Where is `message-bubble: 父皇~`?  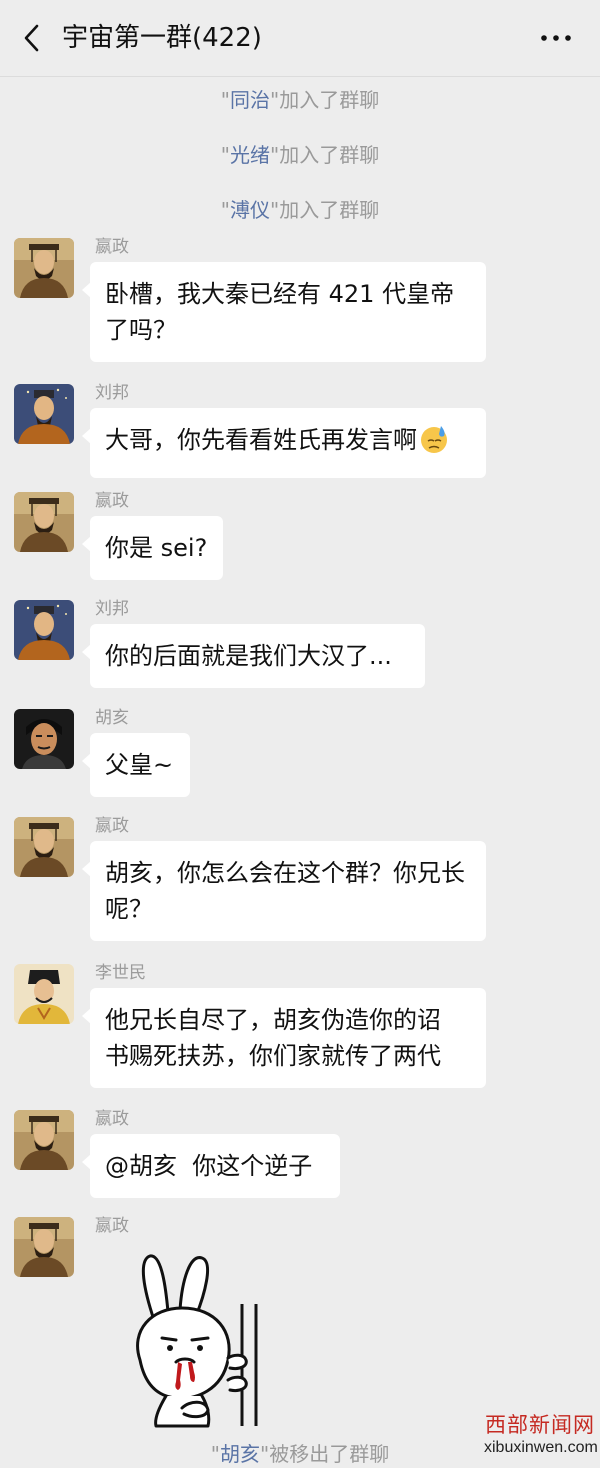
message-bubble: 父皇~ is located at coordinates (136, 765).